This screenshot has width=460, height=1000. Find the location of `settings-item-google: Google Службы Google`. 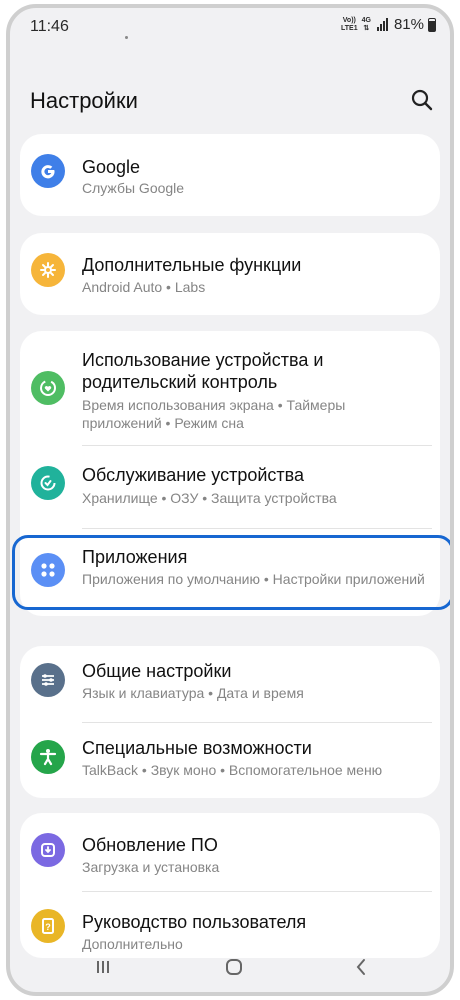

settings-item-google: Google Службы Google is located at coordinates (230, 175).